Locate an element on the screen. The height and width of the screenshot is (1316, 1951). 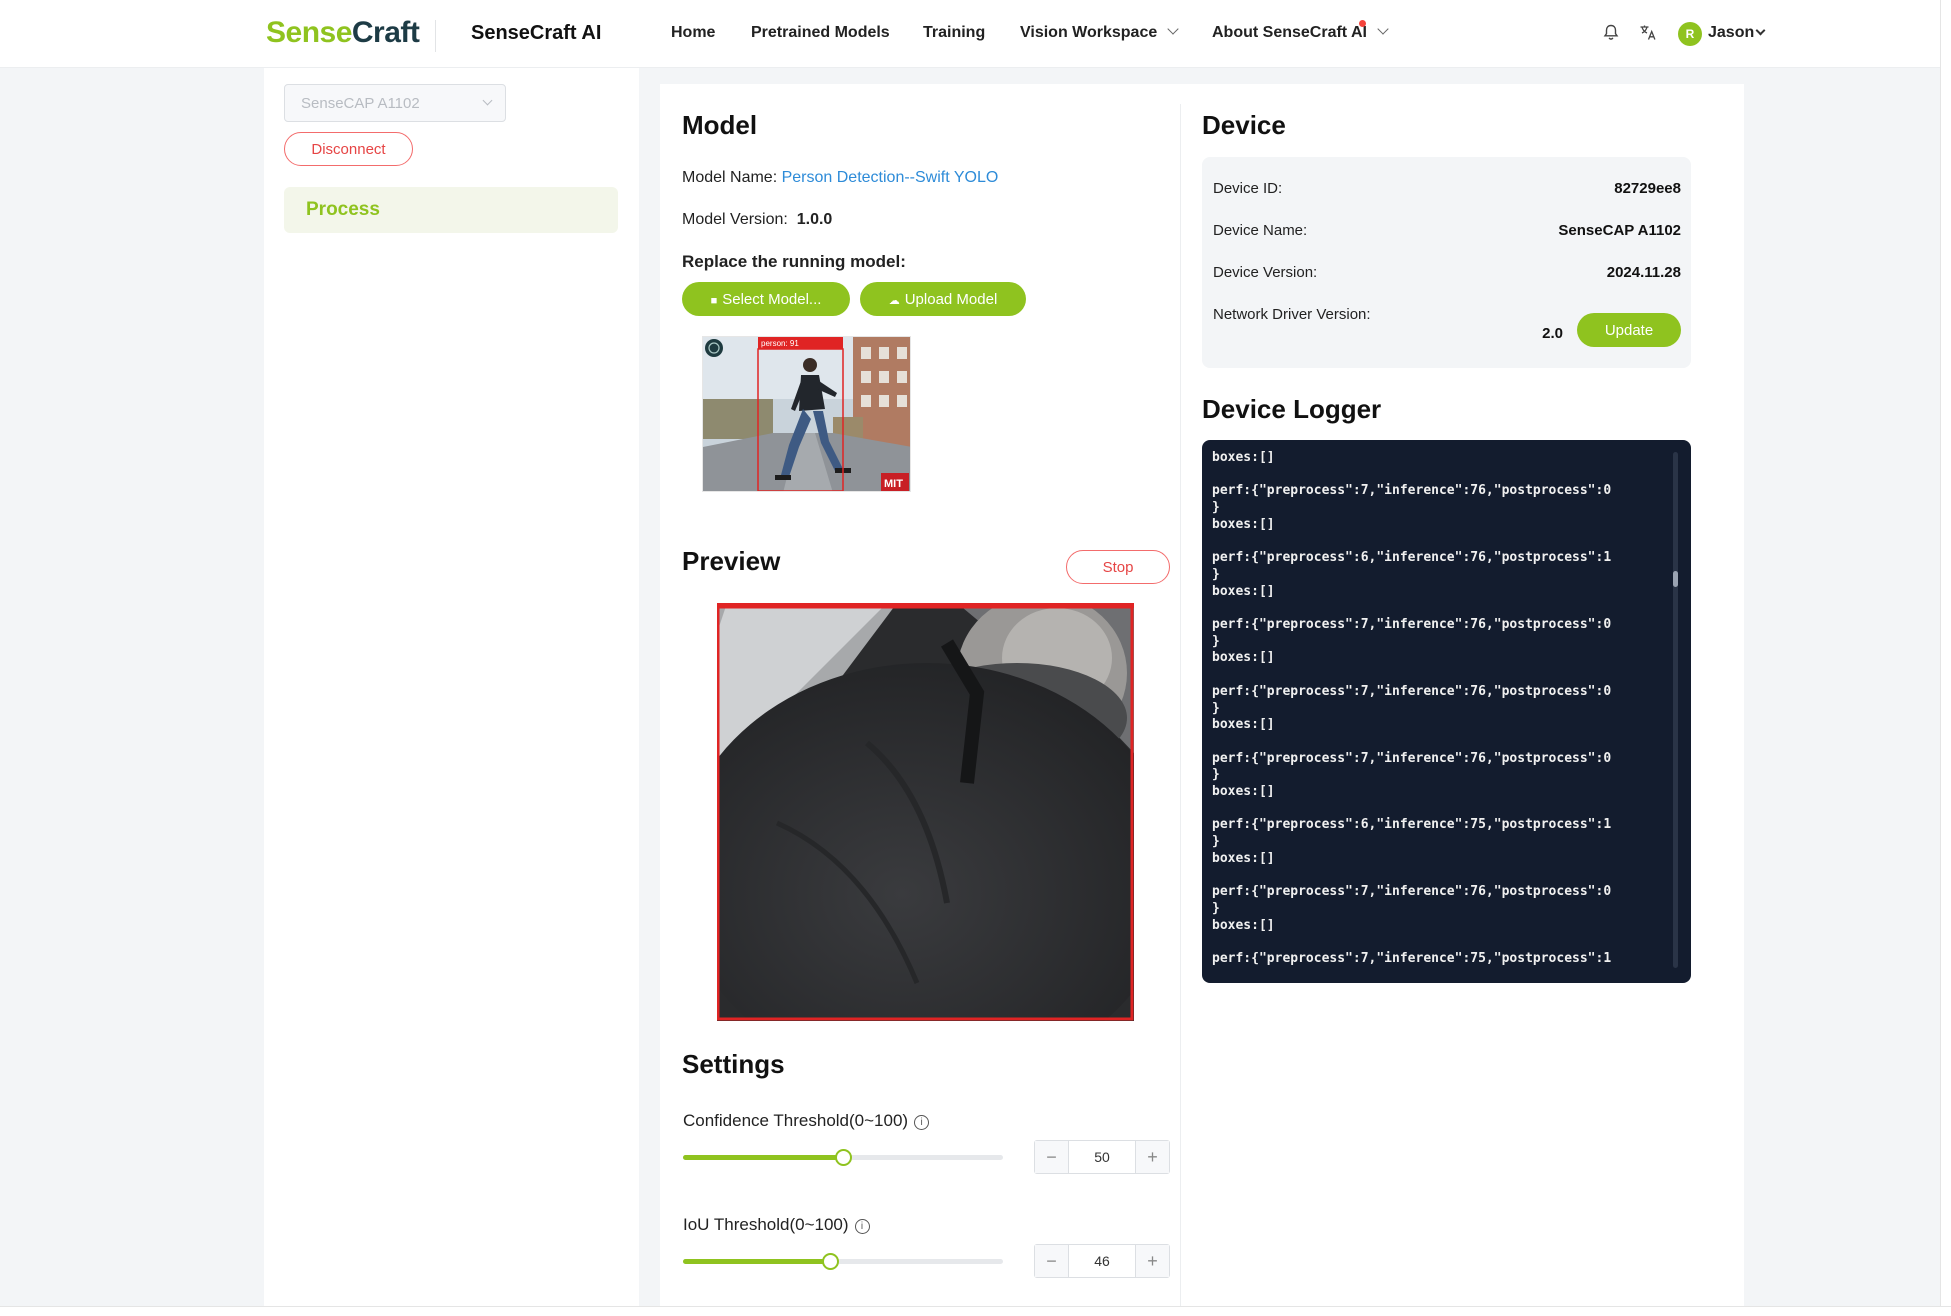
nav-vision-workspace: Vision Workspace is located at coordinates (1099, 32).